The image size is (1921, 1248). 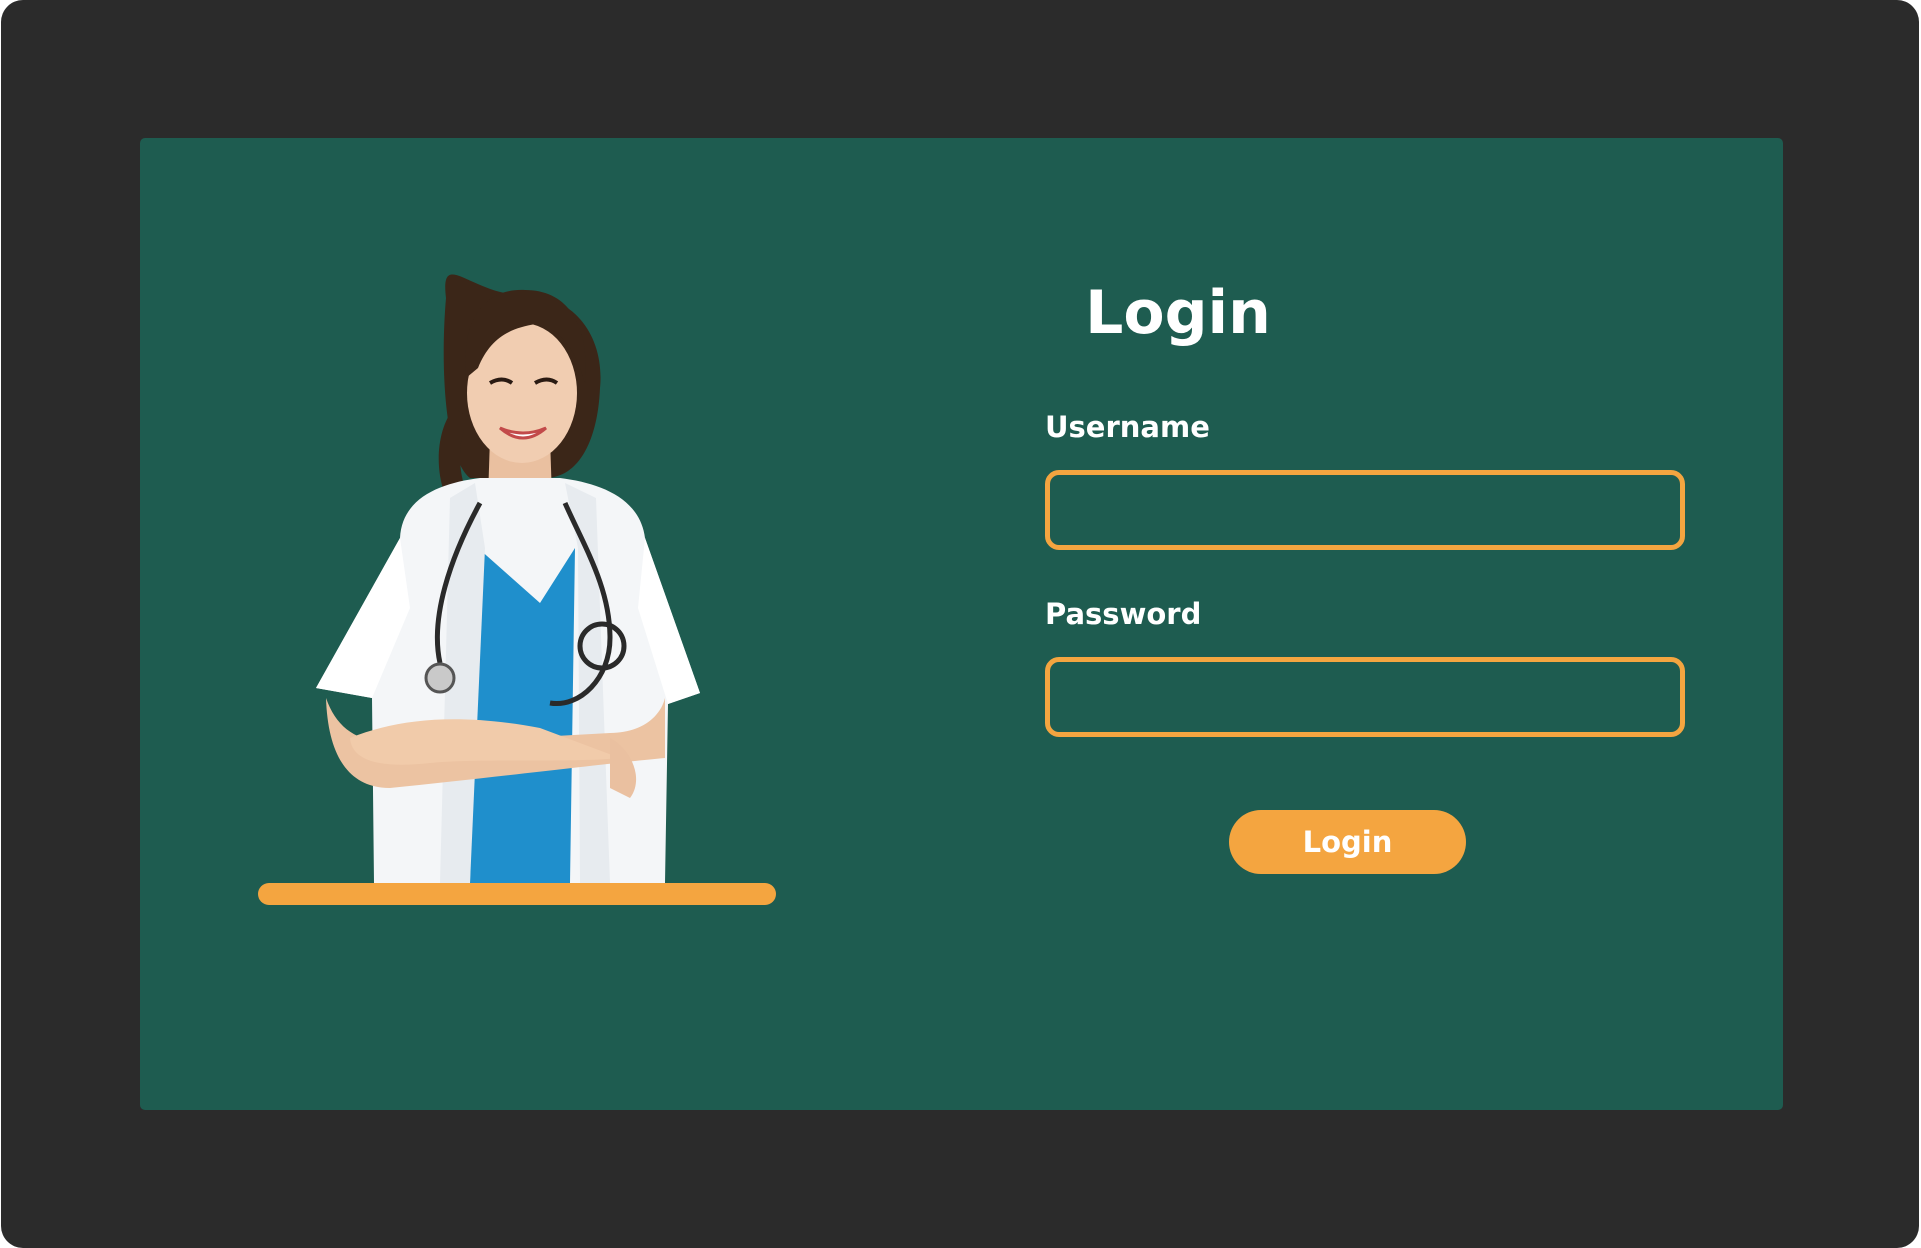 I want to click on scrubs, so click(x=522, y=715).